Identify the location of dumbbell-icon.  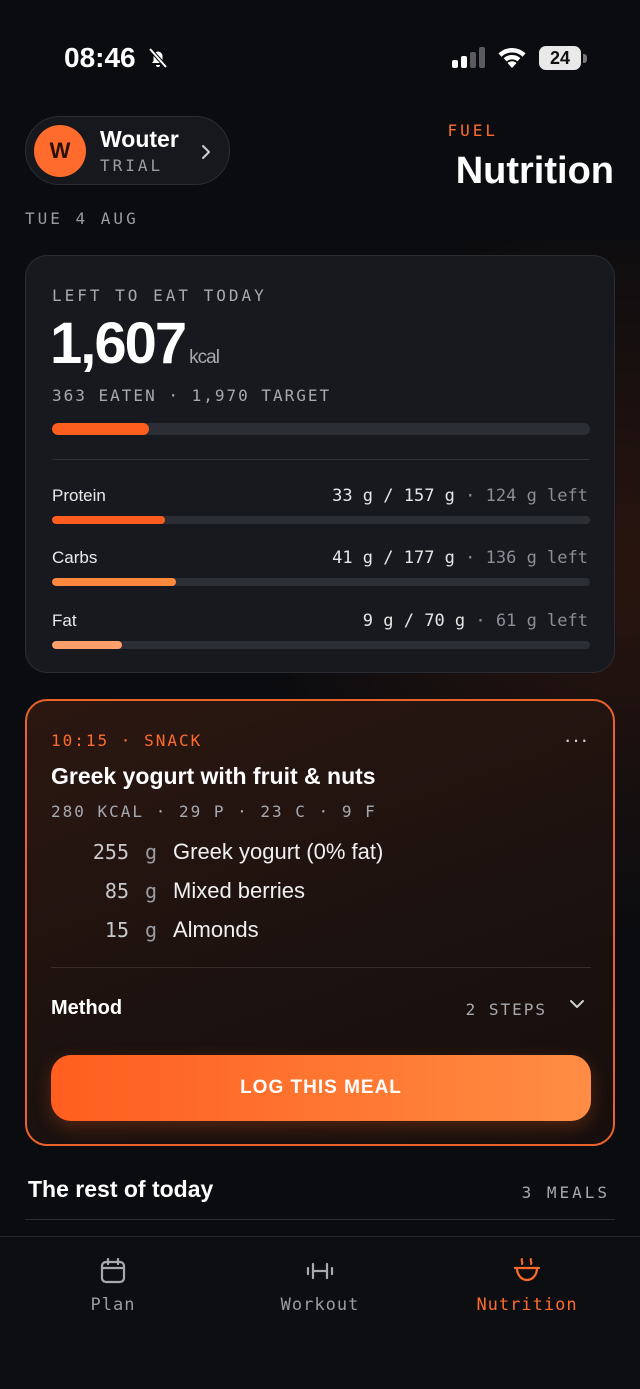
(320, 1271).